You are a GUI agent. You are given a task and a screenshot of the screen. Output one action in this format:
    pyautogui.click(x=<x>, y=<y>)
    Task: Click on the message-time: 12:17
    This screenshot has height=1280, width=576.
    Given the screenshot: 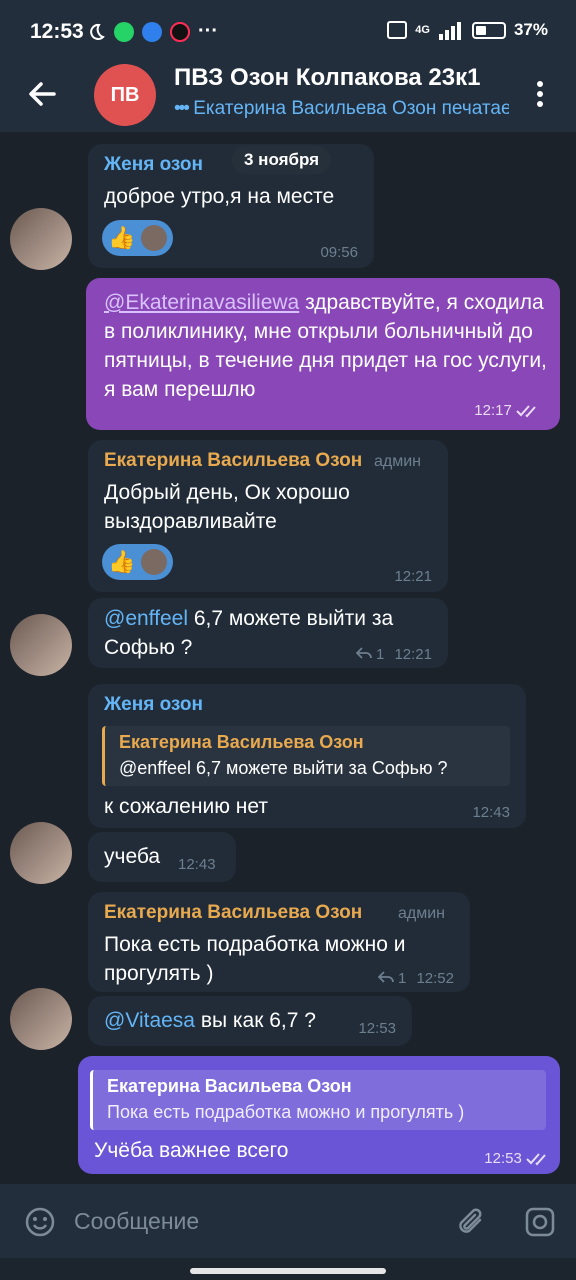 What is the action you would take?
    pyautogui.click(x=507, y=410)
    